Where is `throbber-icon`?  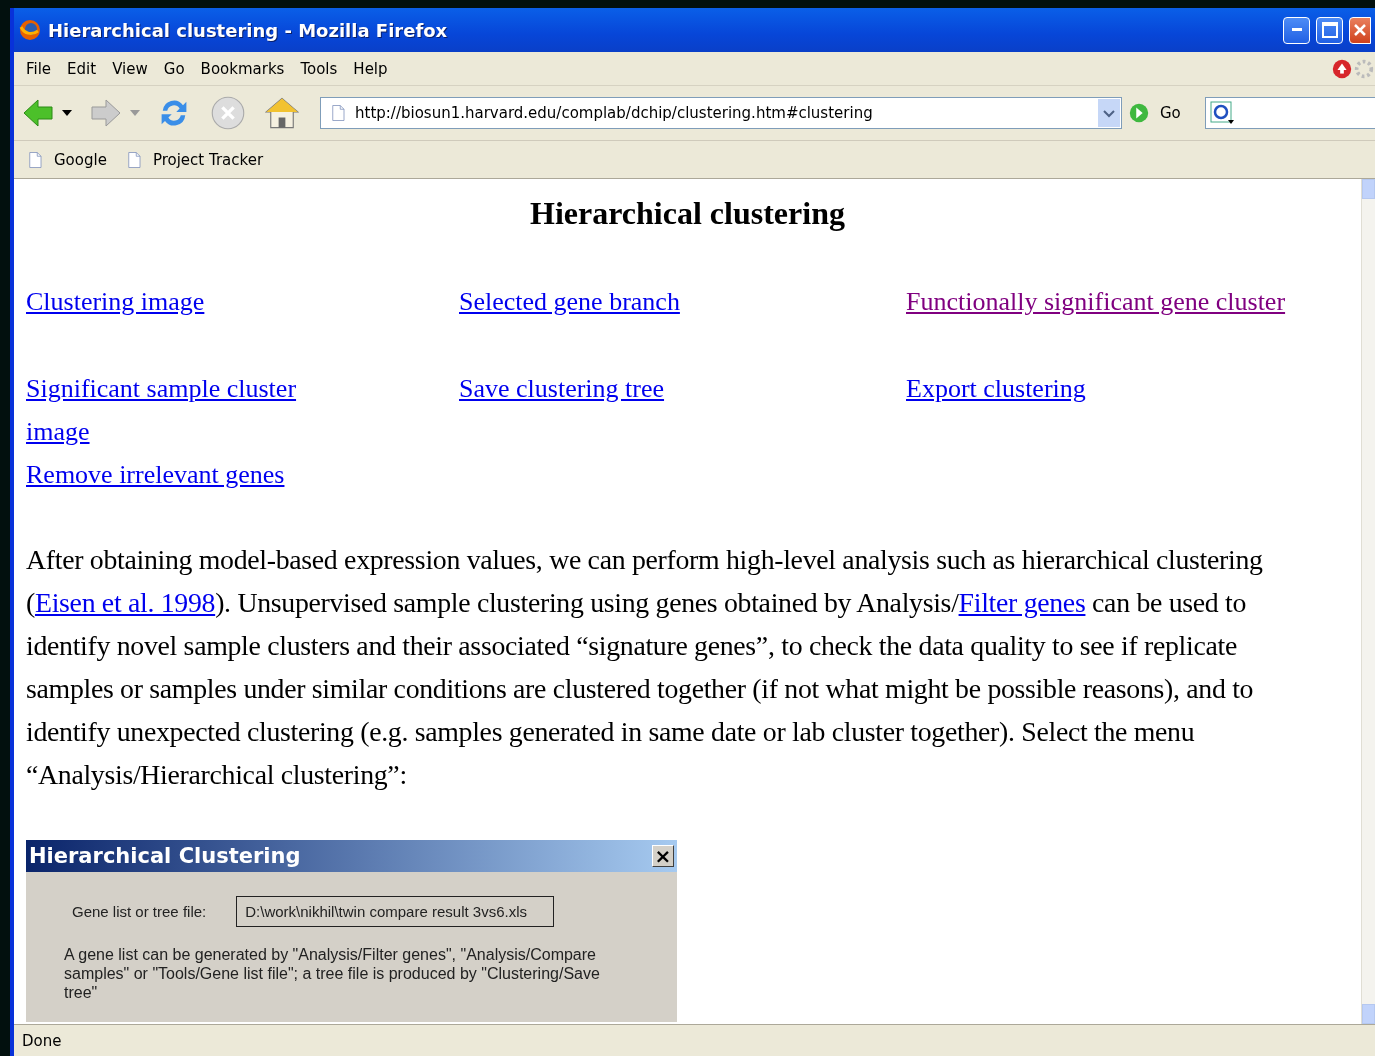
throbber-icon is located at coordinates (1364, 68).